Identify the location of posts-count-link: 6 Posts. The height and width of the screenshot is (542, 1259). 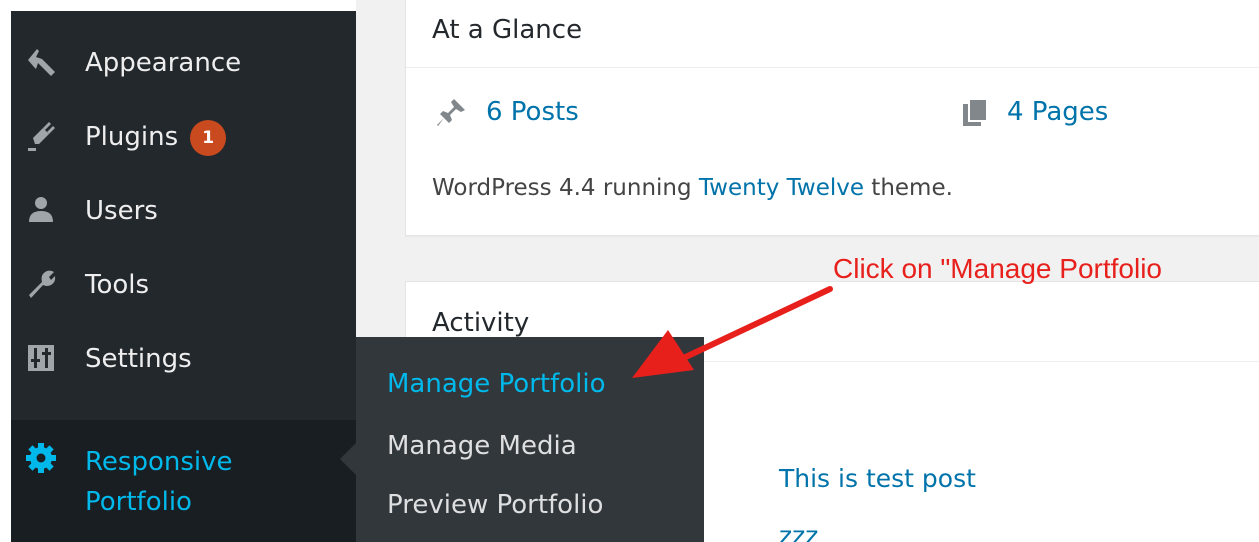
(532, 112).